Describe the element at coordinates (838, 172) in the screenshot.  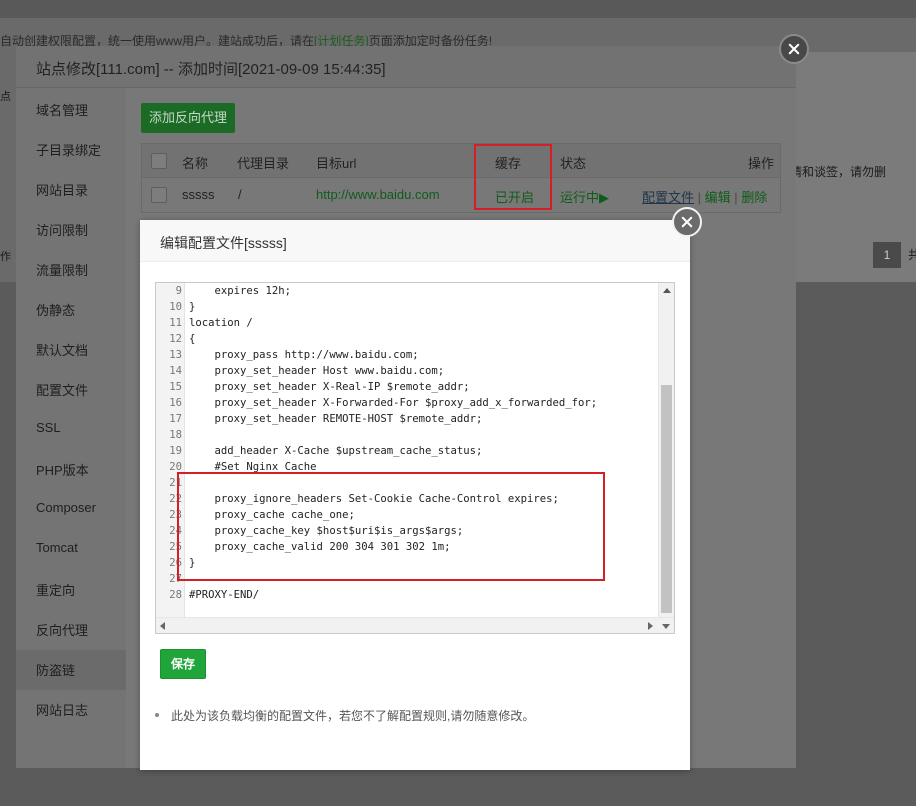
I see `background-right-text: 请和谈签，请勿删` at that location.